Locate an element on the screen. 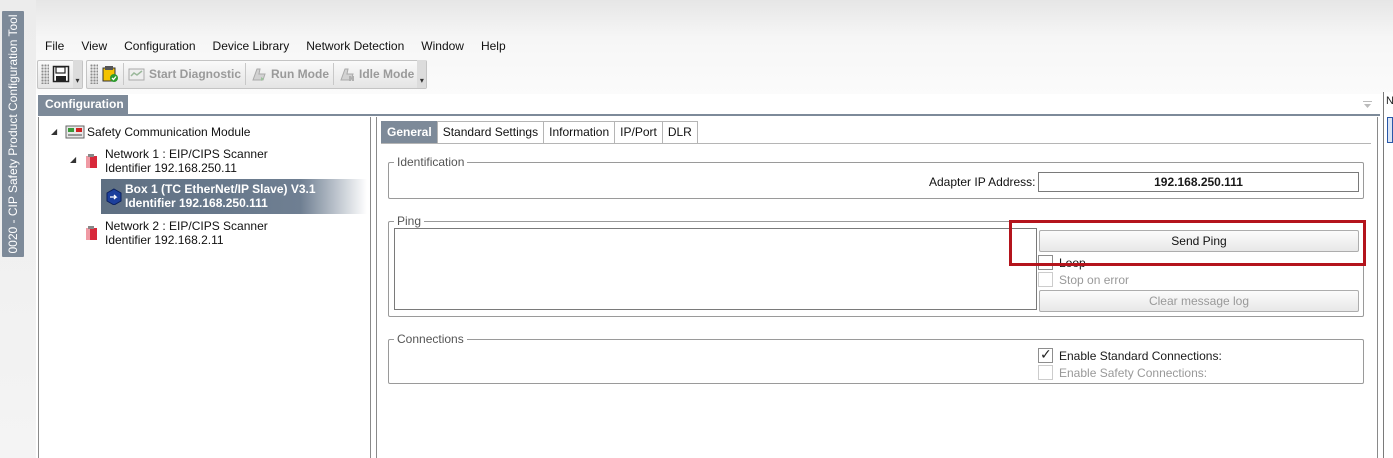 The width and height of the screenshot is (1393, 458). stop-on-error-checkbox is located at coordinates (1045, 279).